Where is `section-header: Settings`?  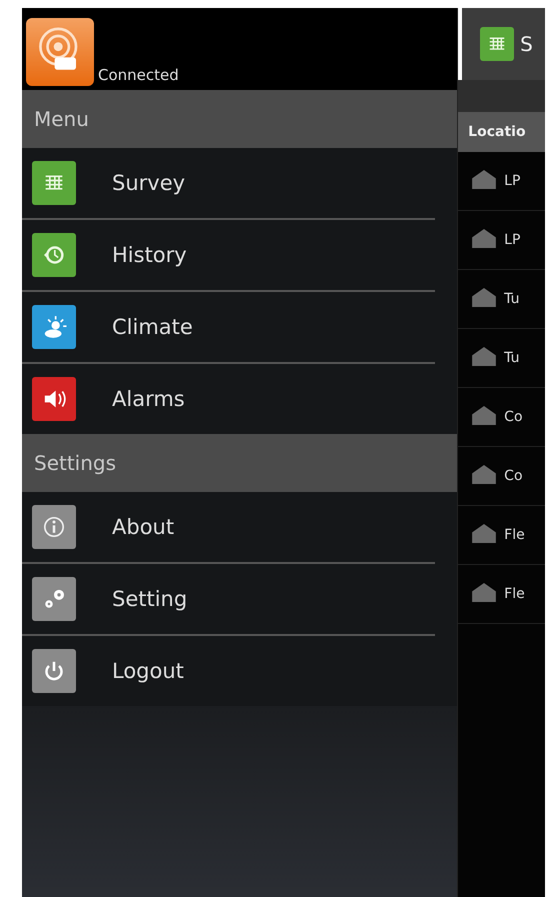 section-header: Settings is located at coordinates (240, 463).